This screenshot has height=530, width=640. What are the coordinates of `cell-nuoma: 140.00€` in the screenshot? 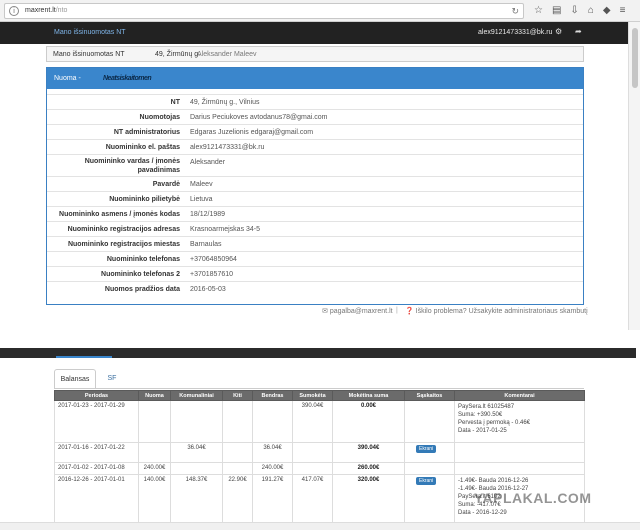 It's located at (154, 499).